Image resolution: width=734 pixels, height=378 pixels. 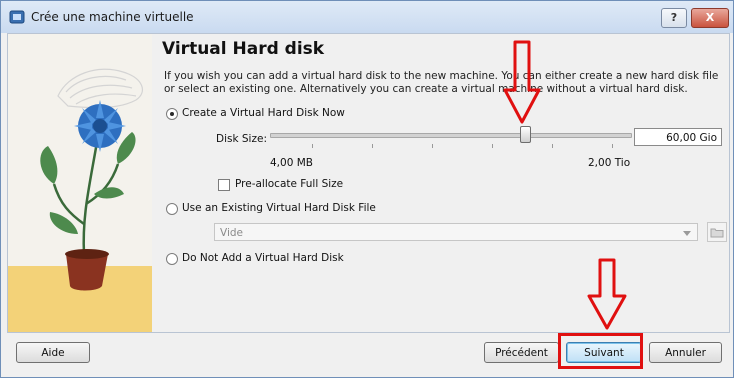 What do you see at coordinates (678, 137) in the screenshot?
I see `disk-size-input: 60,00 Gio` at bounding box center [678, 137].